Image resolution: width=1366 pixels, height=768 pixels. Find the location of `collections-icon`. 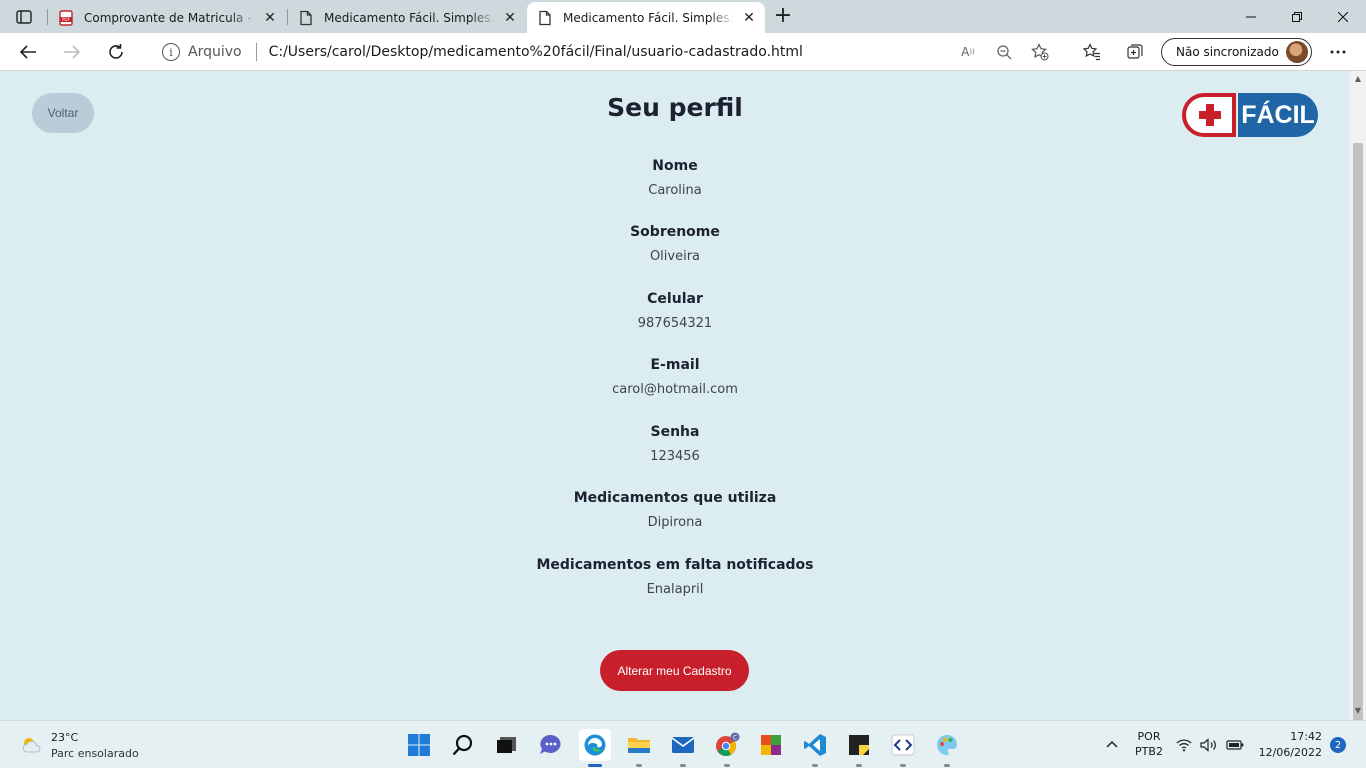

collections-icon is located at coordinates (1135, 52).